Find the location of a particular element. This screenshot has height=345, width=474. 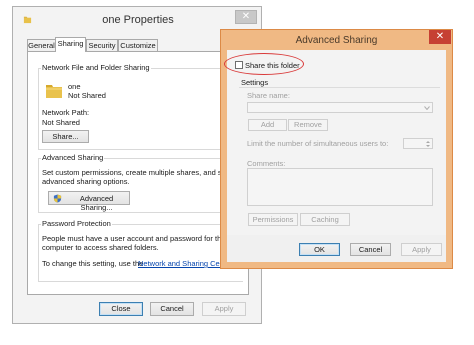

tab-security: Security is located at coordinates (102, 45).